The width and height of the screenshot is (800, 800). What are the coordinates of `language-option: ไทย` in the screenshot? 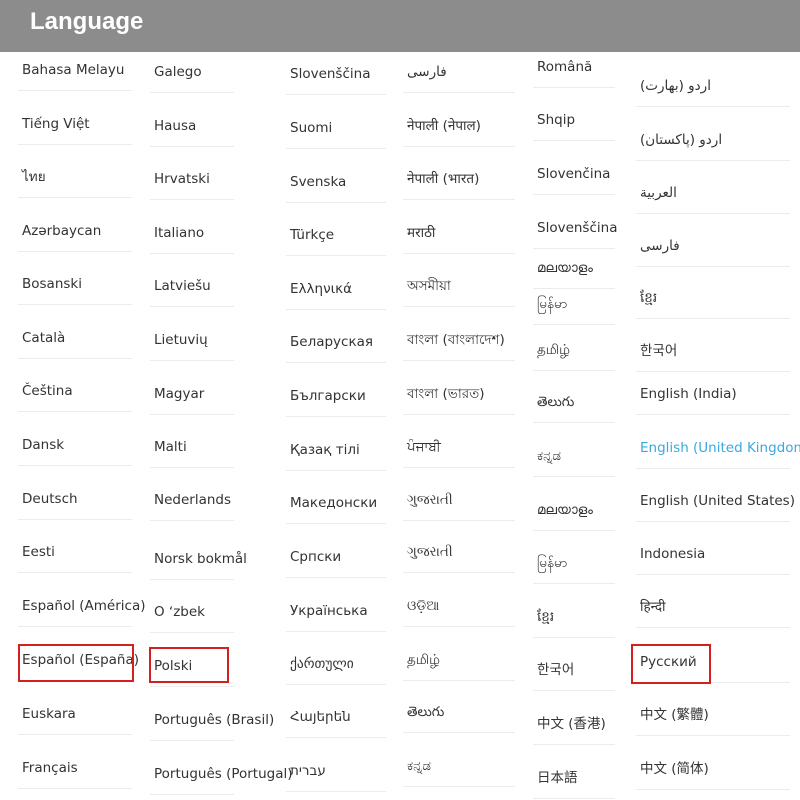 It's located at (75, 177).